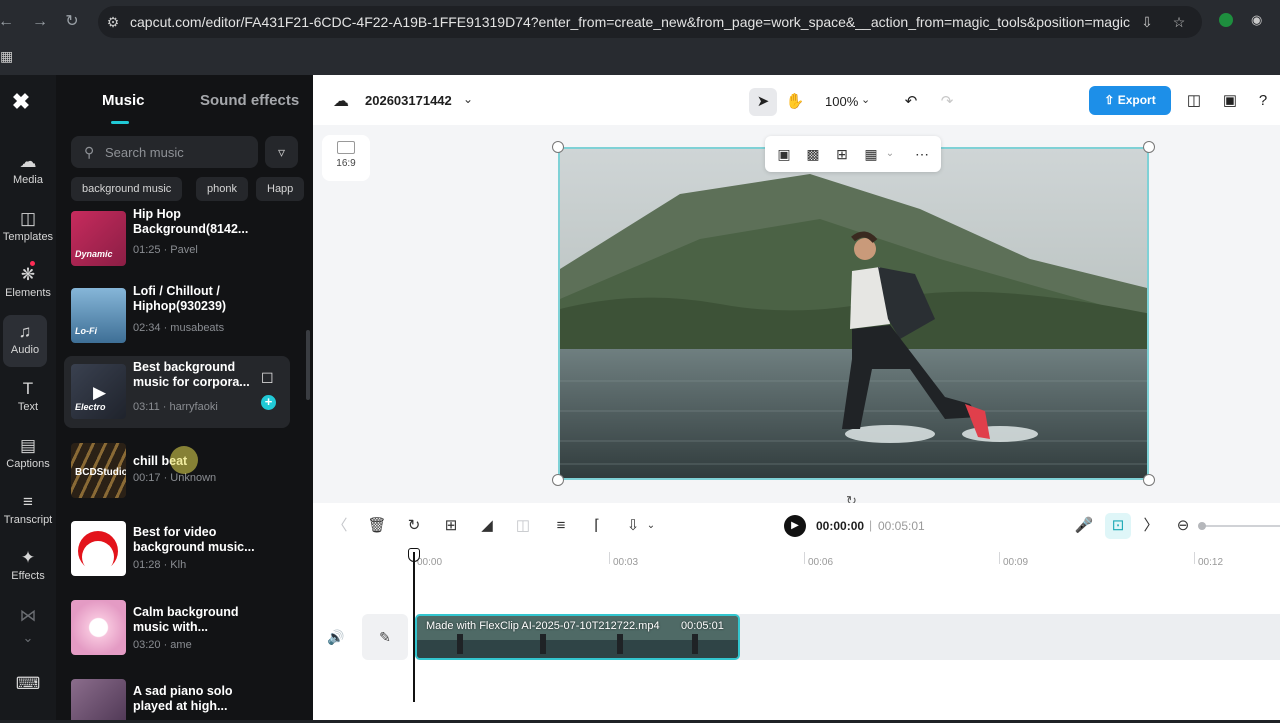 This screenshot has height=723, width=1280. I want to click on camera-extension-icon: ◉, so click(1259, 20).